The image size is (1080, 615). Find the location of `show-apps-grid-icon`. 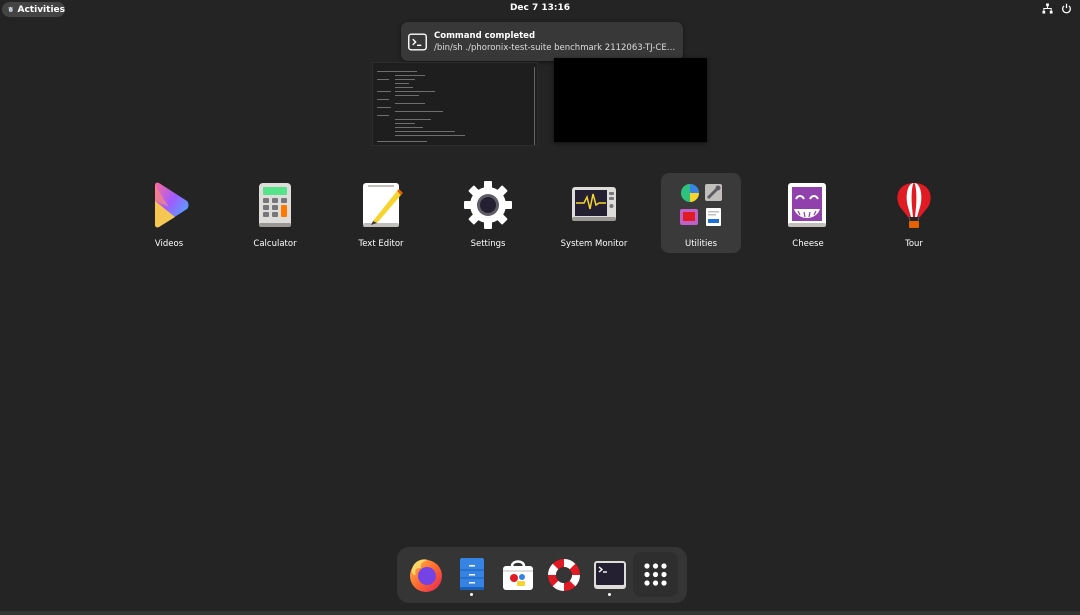

show-apps-grid-icon is located at coordinates (655, 574).